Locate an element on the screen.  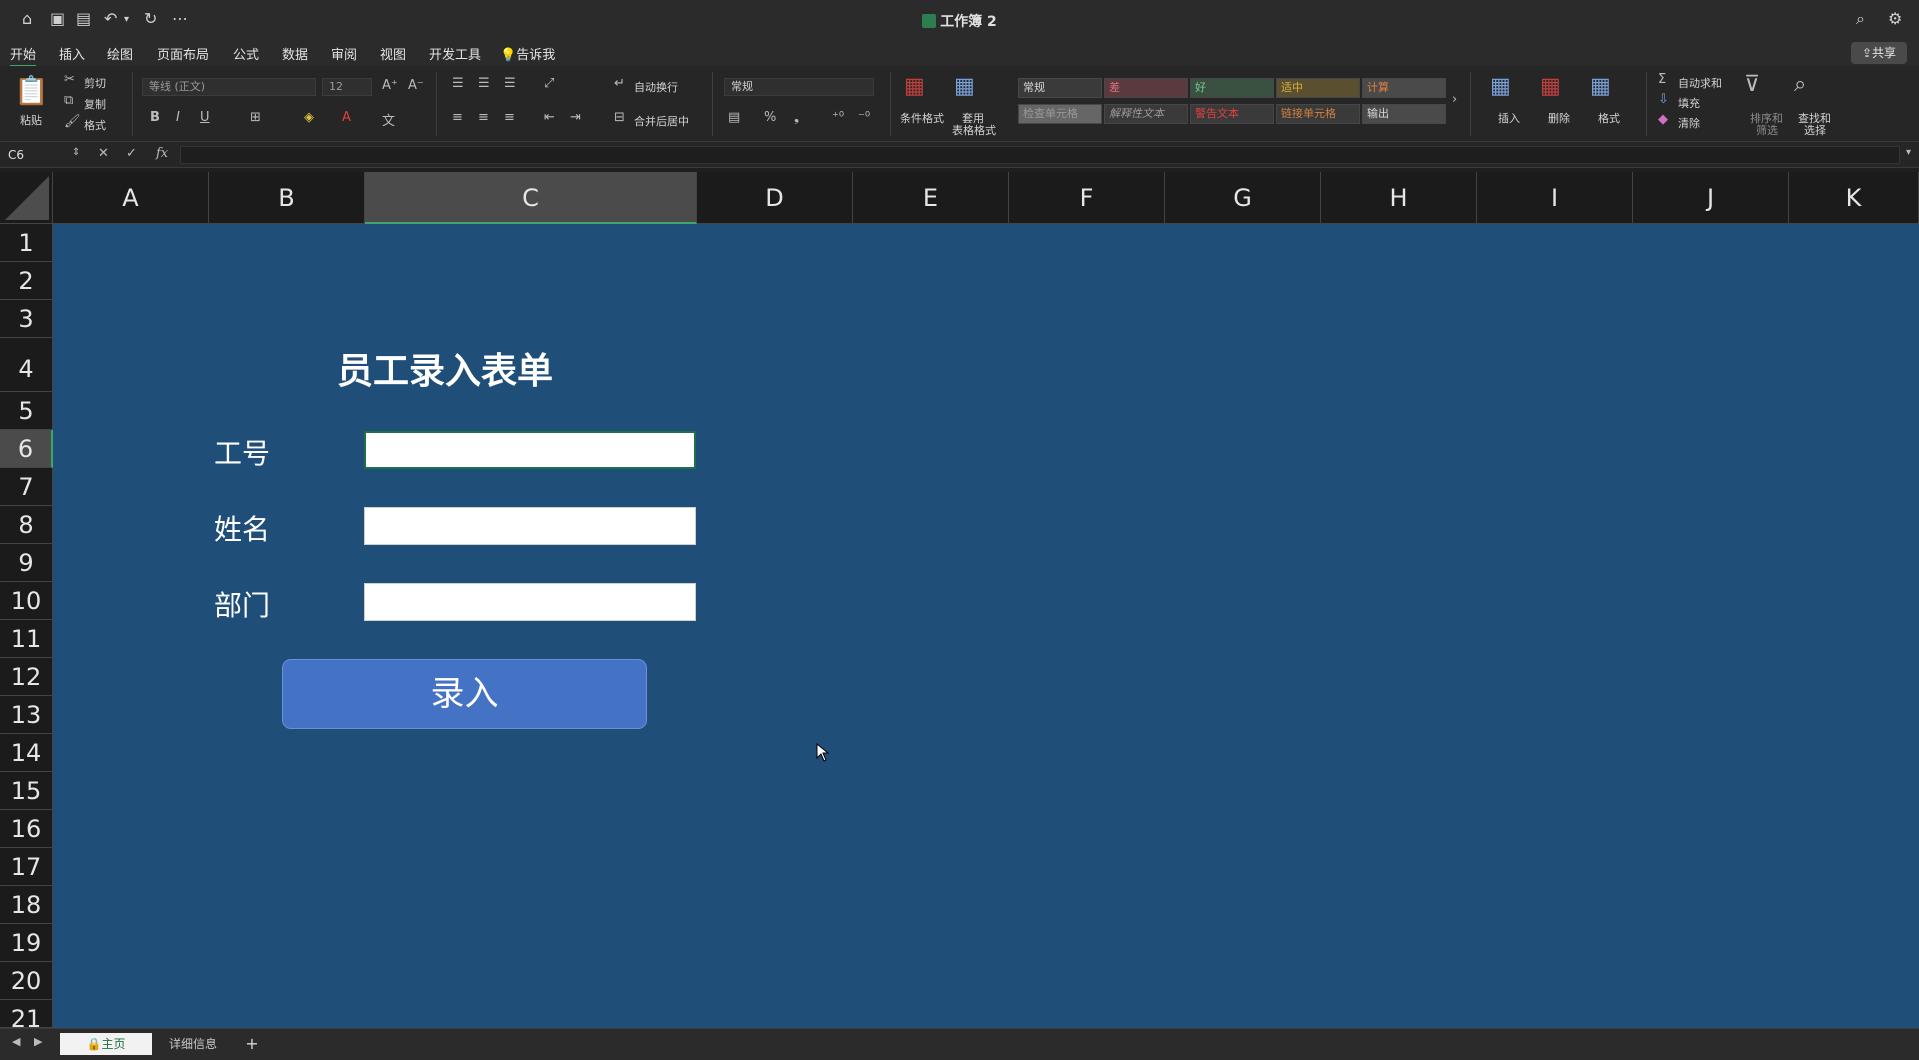
add-sheet-button: + is located at coordinates (252, 1044).